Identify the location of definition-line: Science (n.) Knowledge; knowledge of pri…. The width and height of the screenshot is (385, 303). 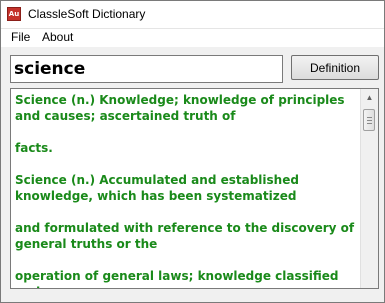
(180, 108).